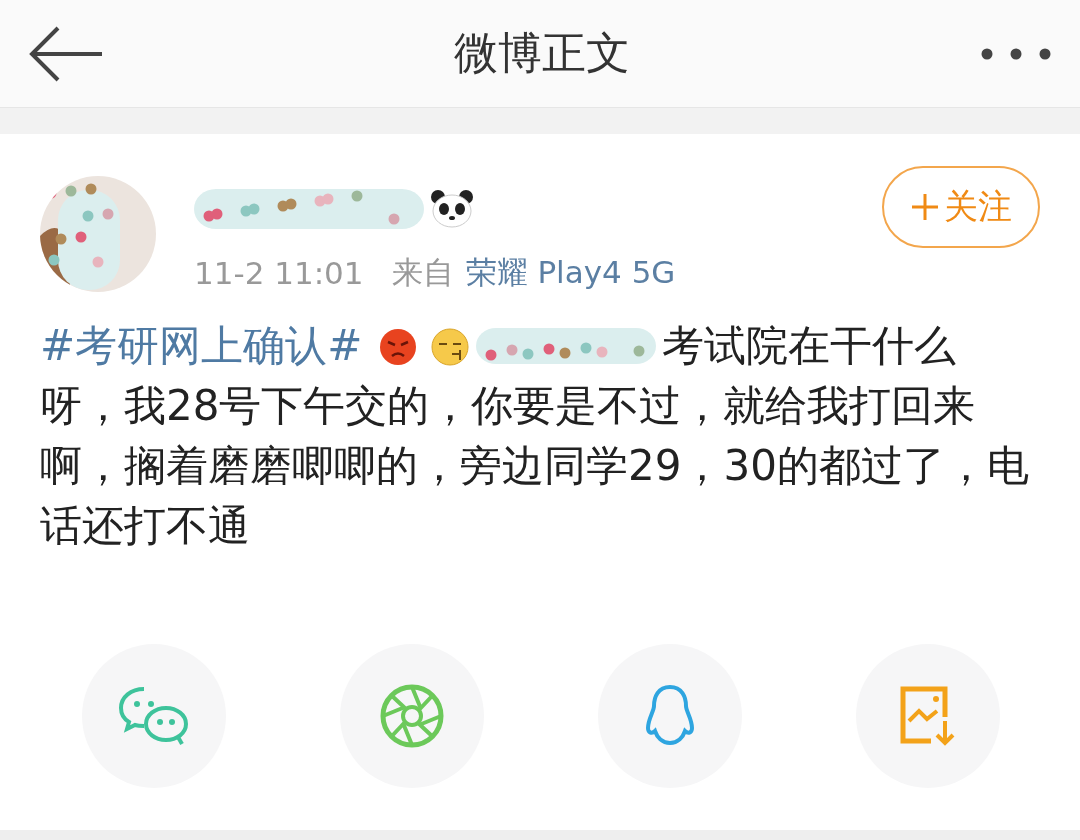  I want to click on page-title: 微博正文, so click(542, 53).